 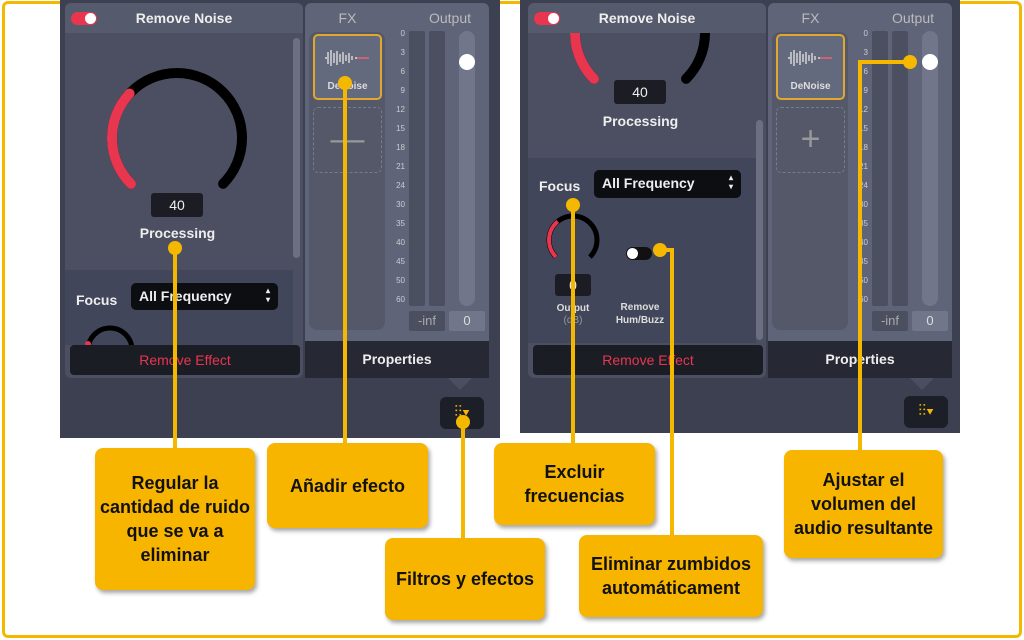 I want to click on add-effect-button: —, so click(x=347, y=140).